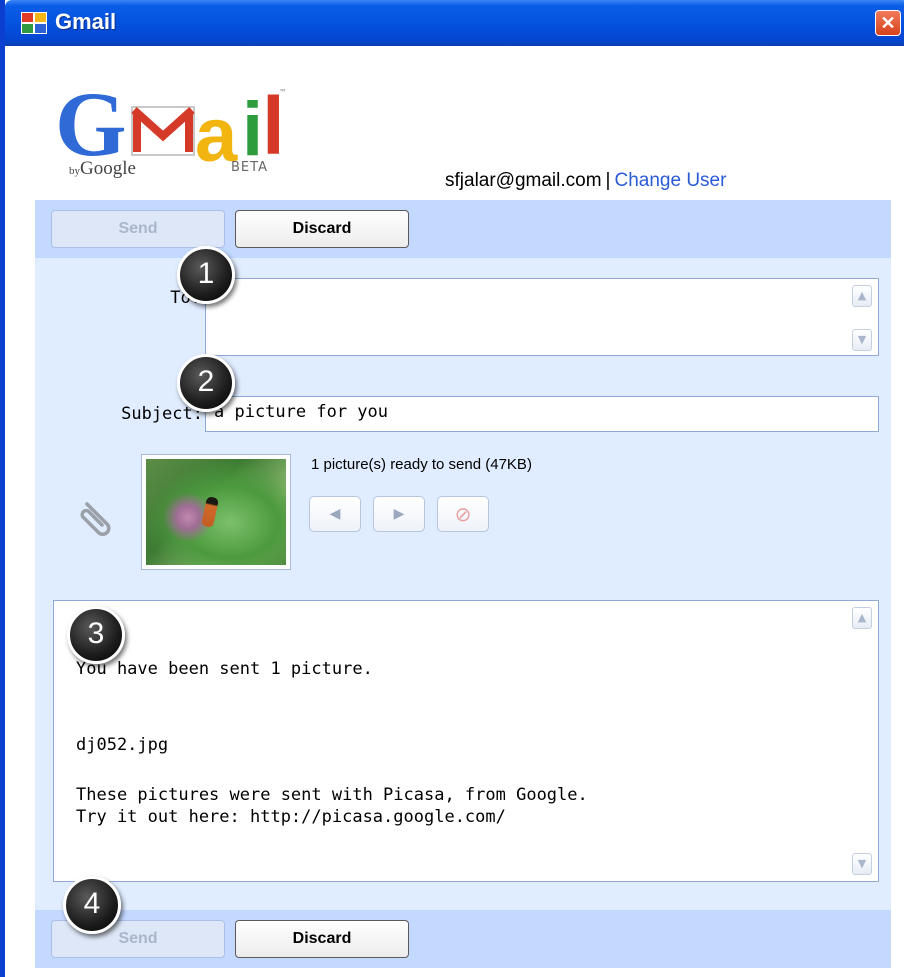 This screenshot has width=904, height=977. I want to click on no-entry-icon: ⊘, so click(463, 514).